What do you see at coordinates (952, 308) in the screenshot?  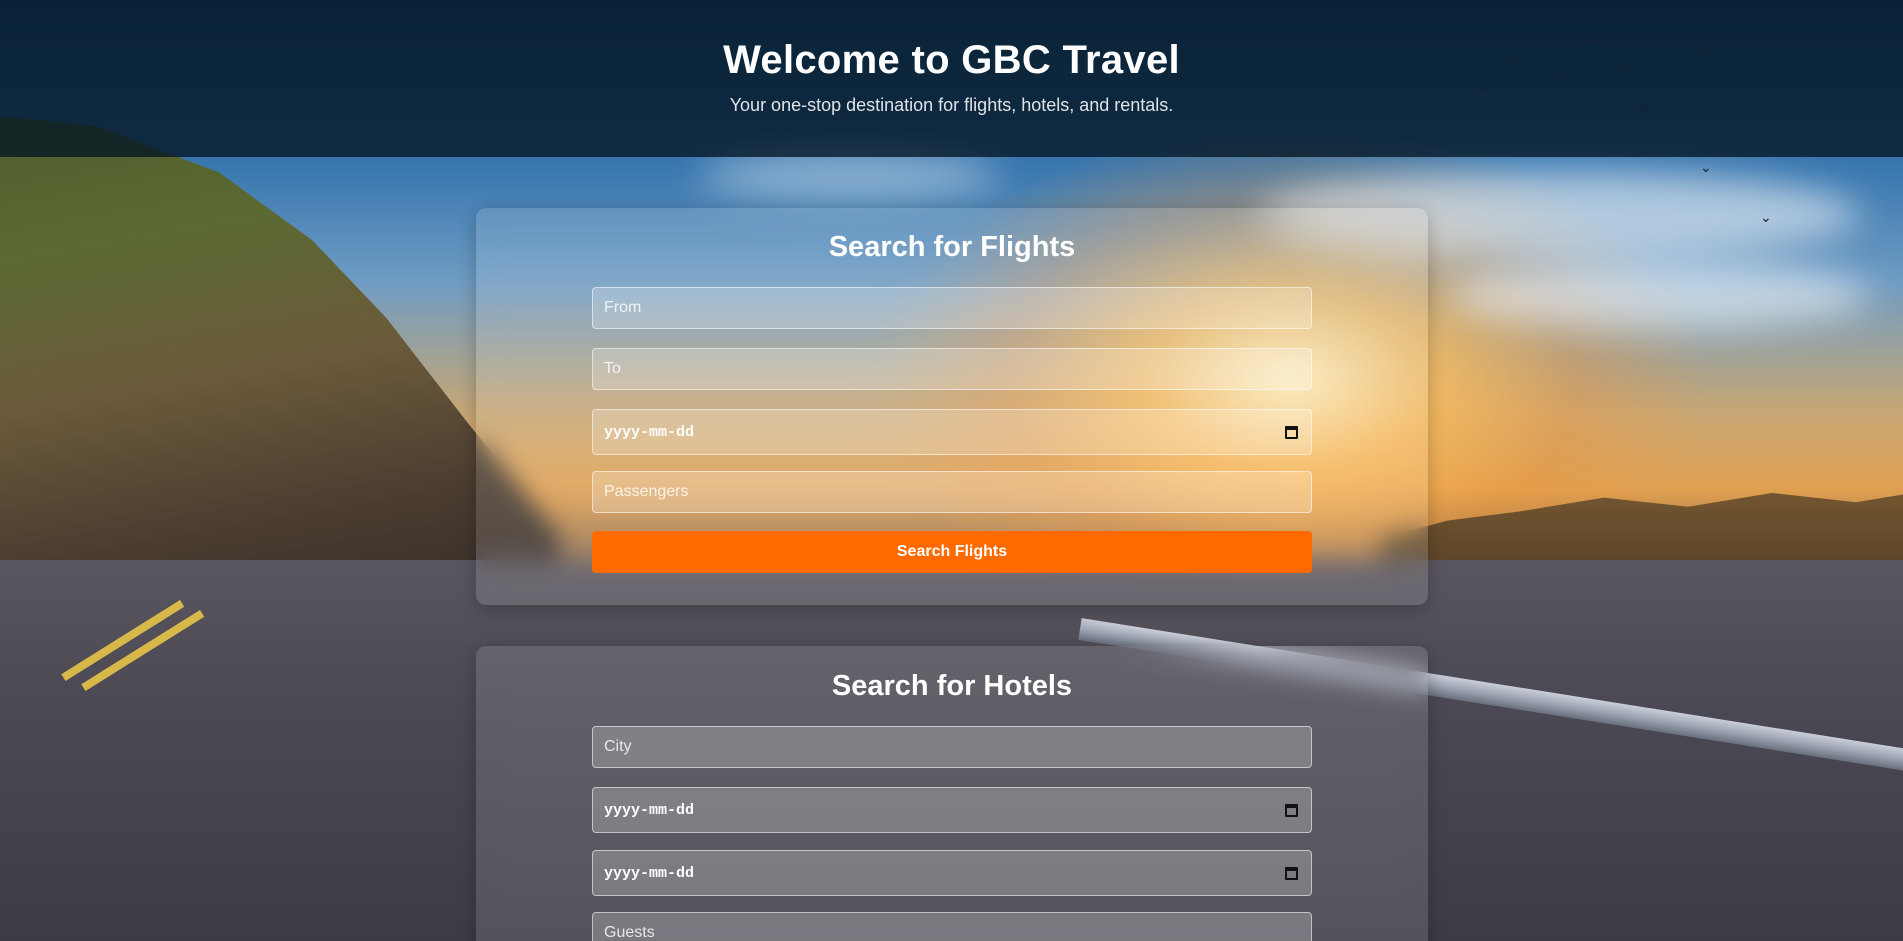 I see `from-input: From` at bounding box center [952, 308].